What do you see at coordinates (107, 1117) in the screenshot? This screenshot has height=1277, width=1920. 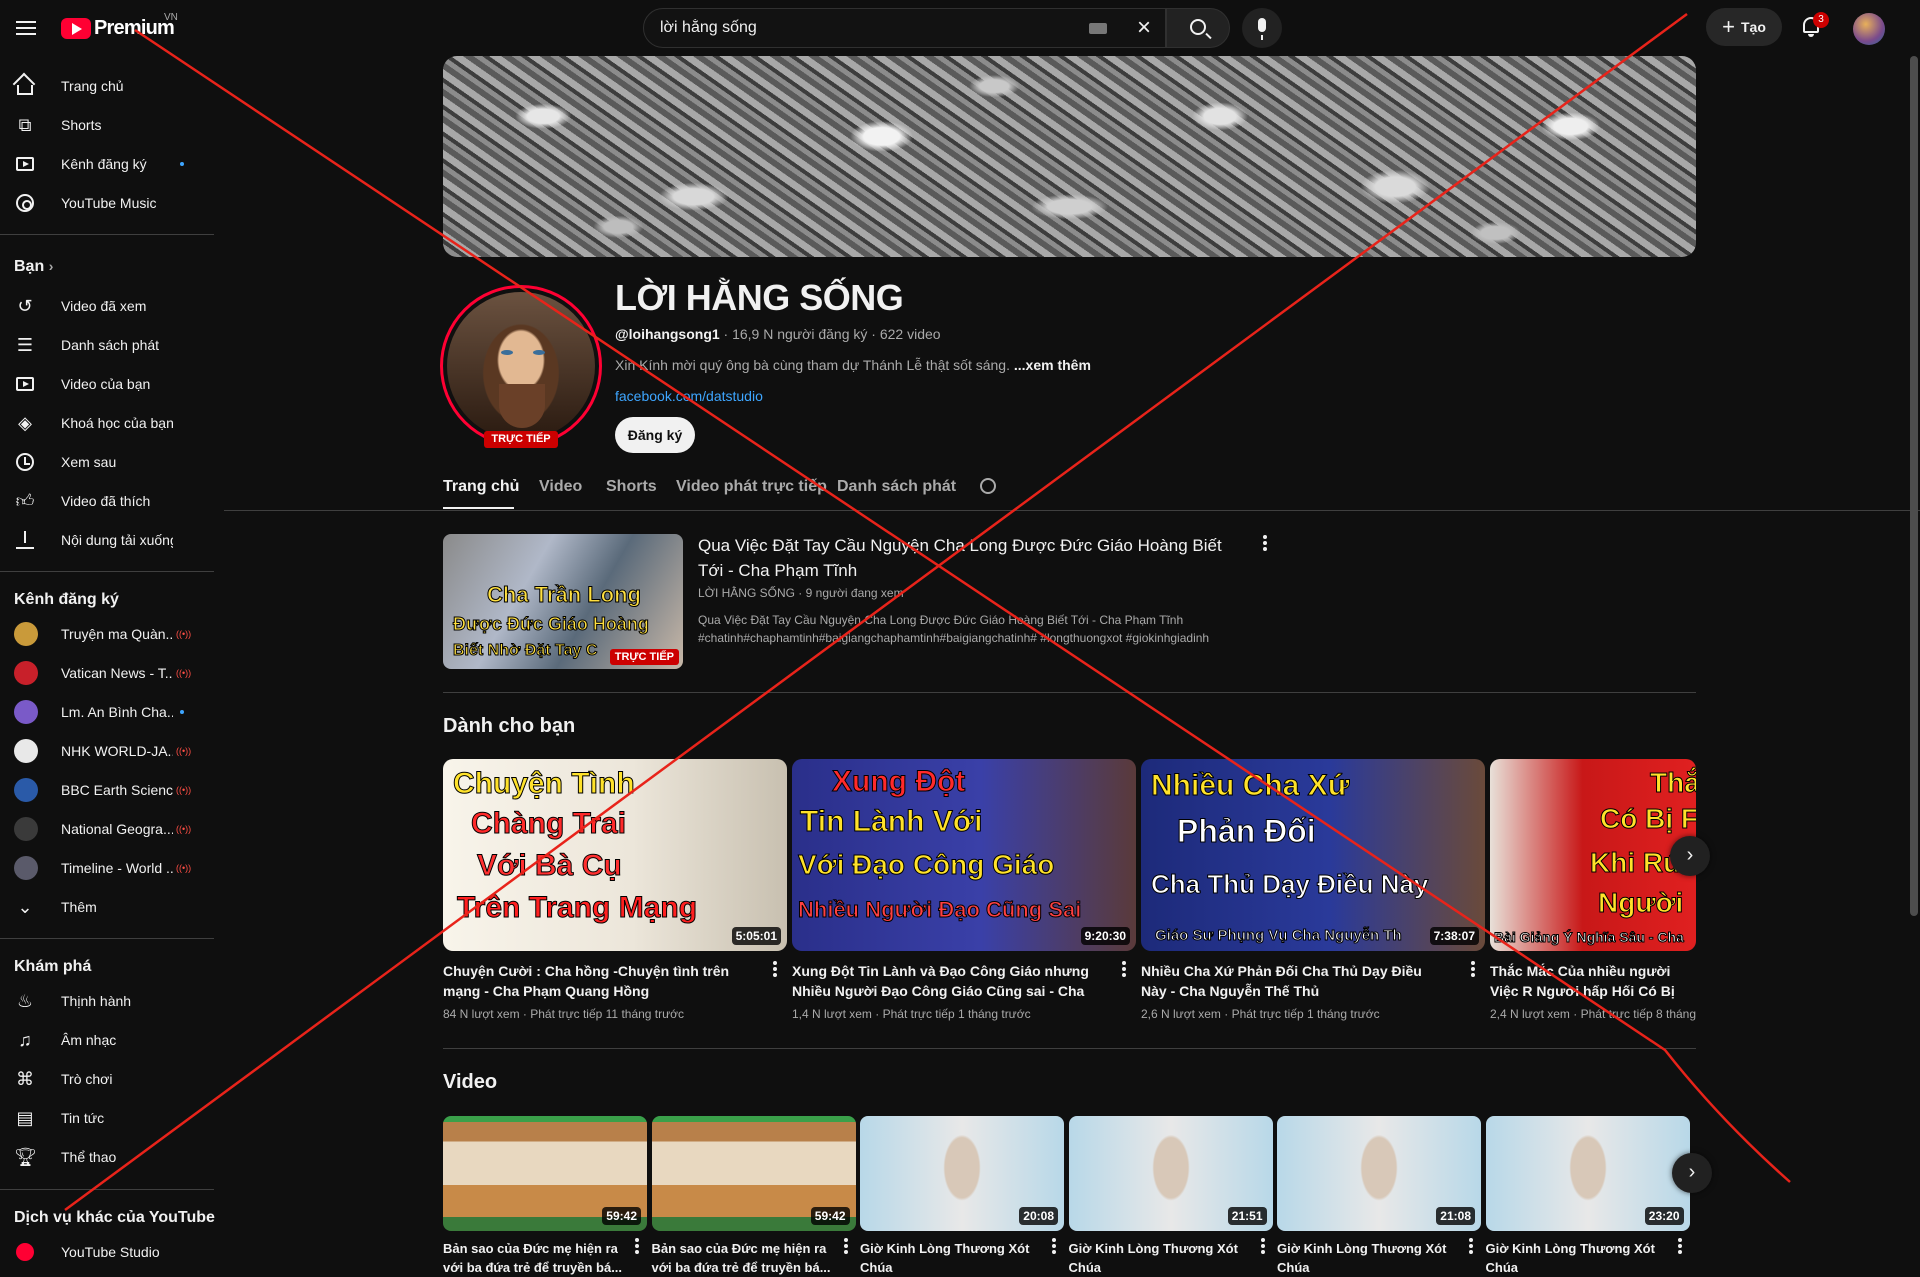 I see `sidebar-item-news: ▤ Tin tức` at bounding box center [107, 1117].